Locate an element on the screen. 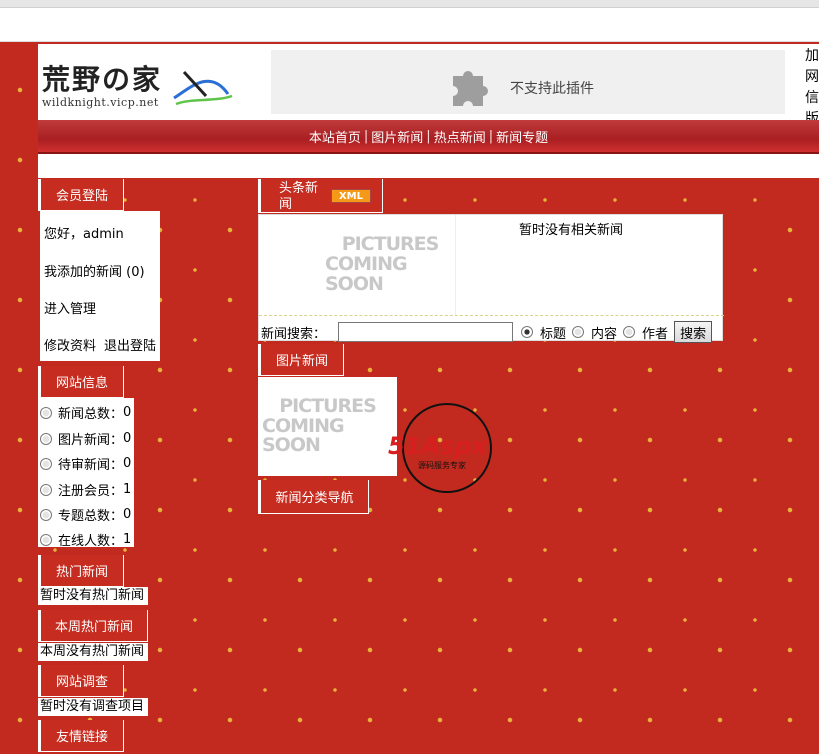 The height and width of the screenshot is (754, 819). week-hot-news-title: 本周热门新闻 is located at coordinates (93, 626).